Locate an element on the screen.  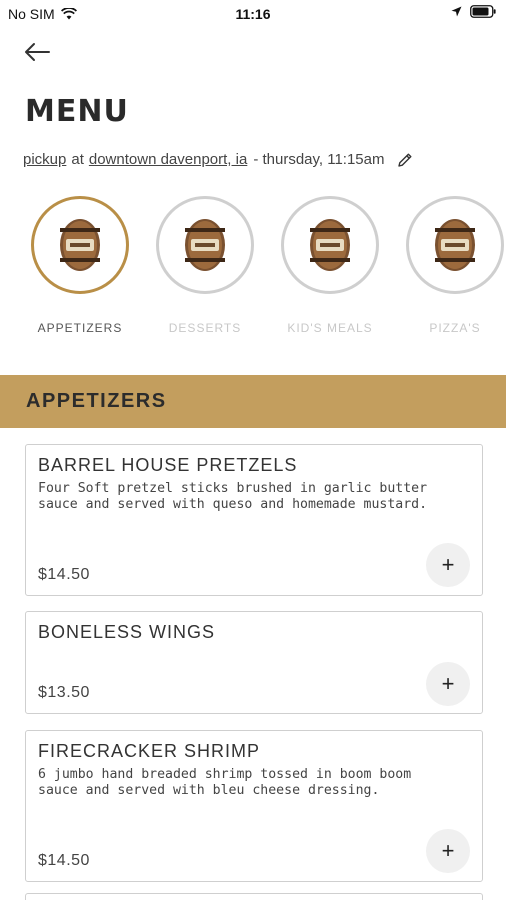
status-bar: No SIM 11:16 is located at coordinates (253, 14).